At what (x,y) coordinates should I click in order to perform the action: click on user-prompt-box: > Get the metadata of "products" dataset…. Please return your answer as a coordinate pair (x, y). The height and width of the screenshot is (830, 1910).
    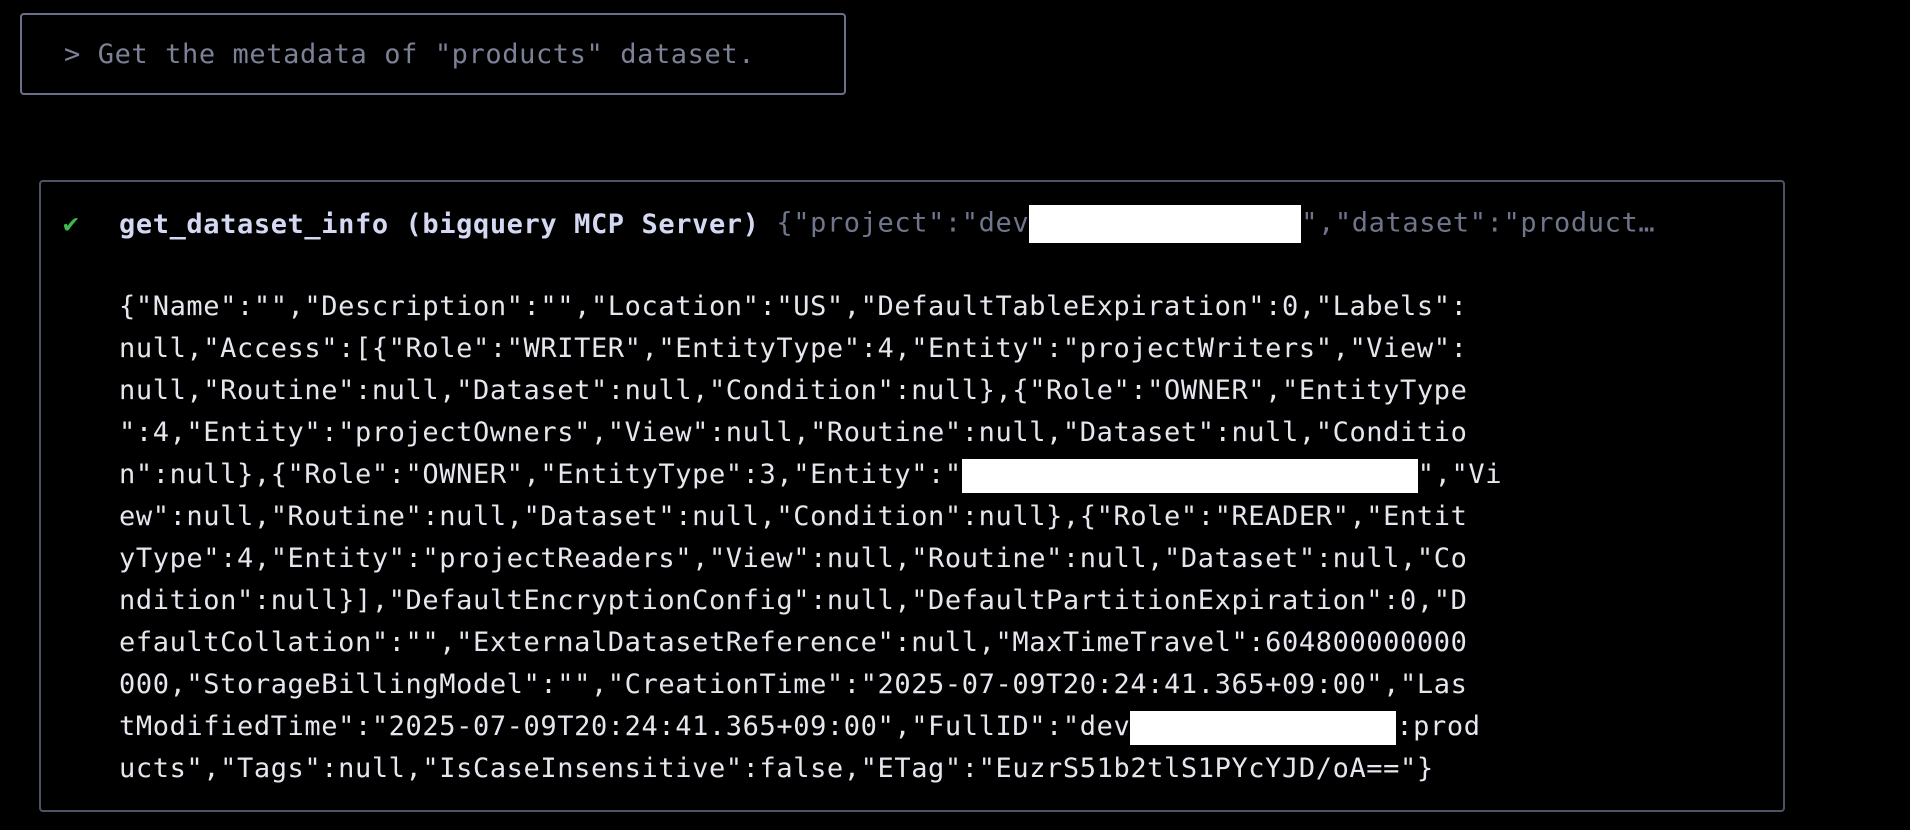
    Looking at the image, I should click on (433, 54).